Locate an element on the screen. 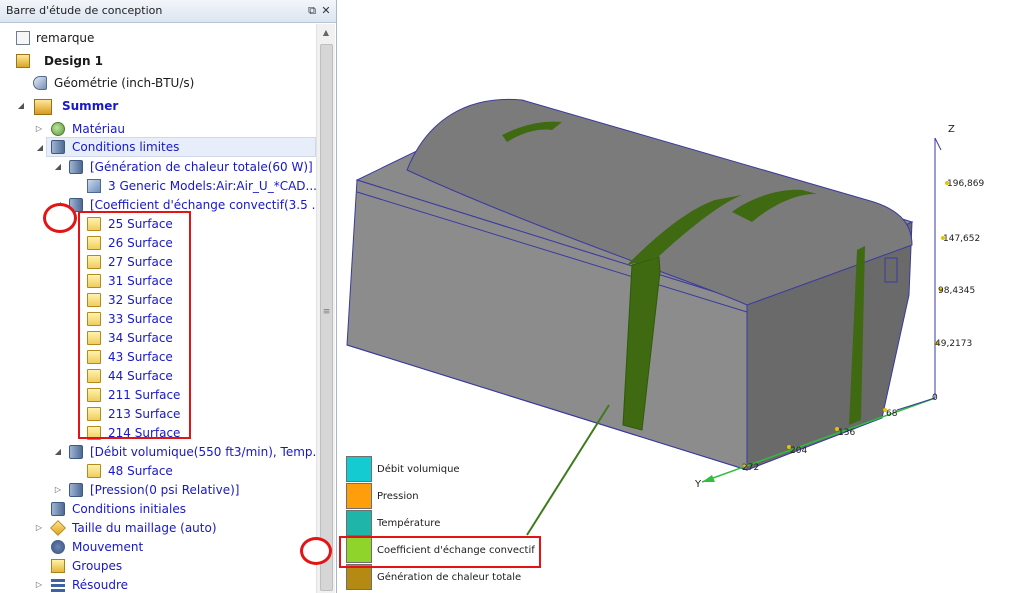 The height and width of the screenshot is (593, 1023). tree-item-remarque: remarque is located at coordinates (158, 38).